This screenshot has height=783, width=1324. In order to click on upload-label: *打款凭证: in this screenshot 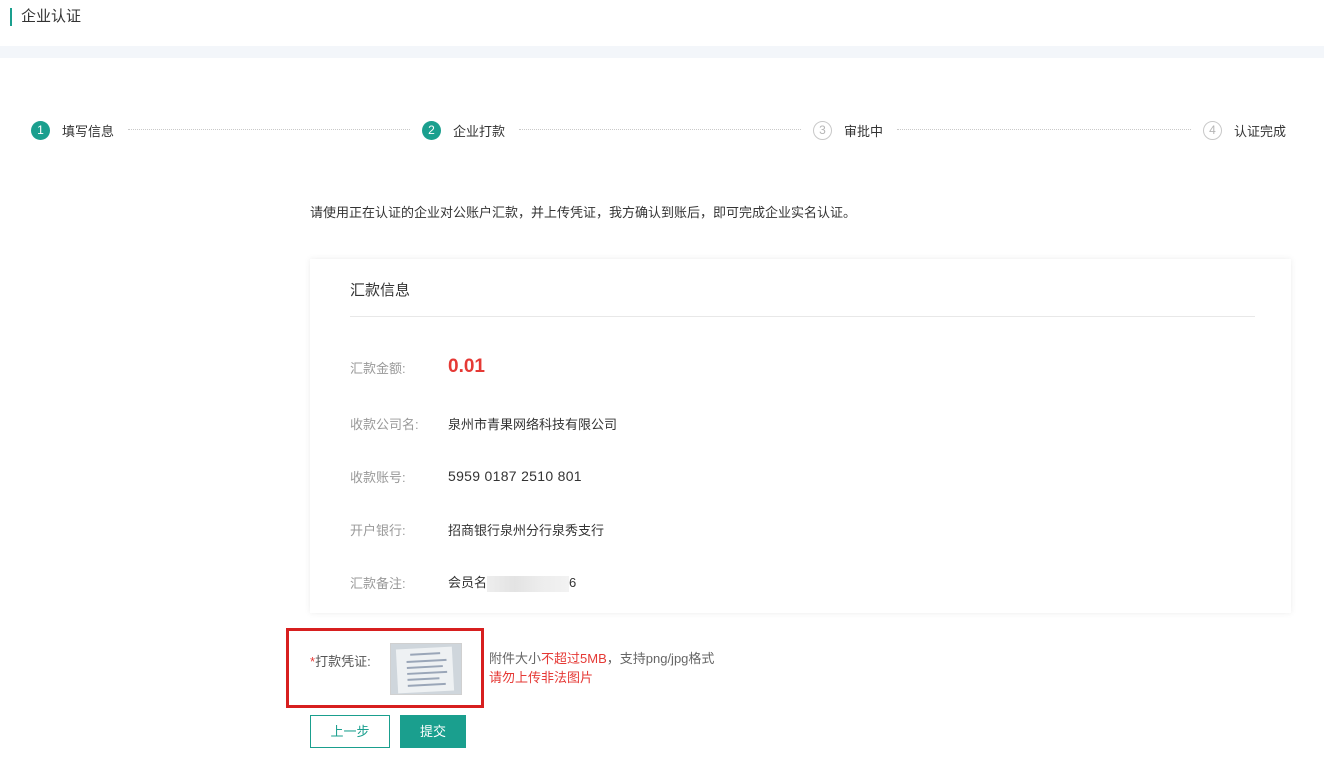, I will do `click(340, 660)`.